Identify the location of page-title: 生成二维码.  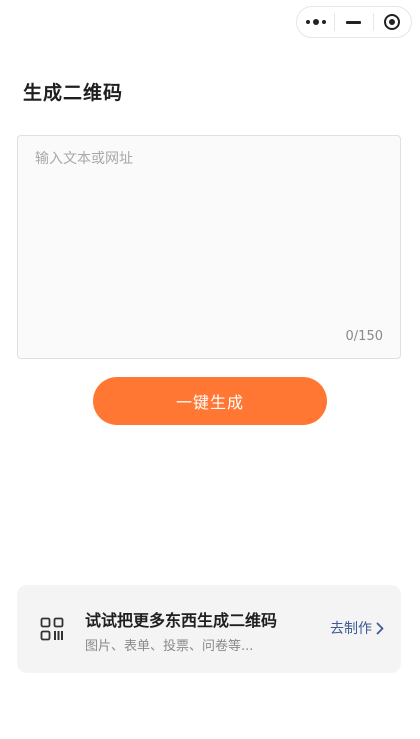
(73, 93).